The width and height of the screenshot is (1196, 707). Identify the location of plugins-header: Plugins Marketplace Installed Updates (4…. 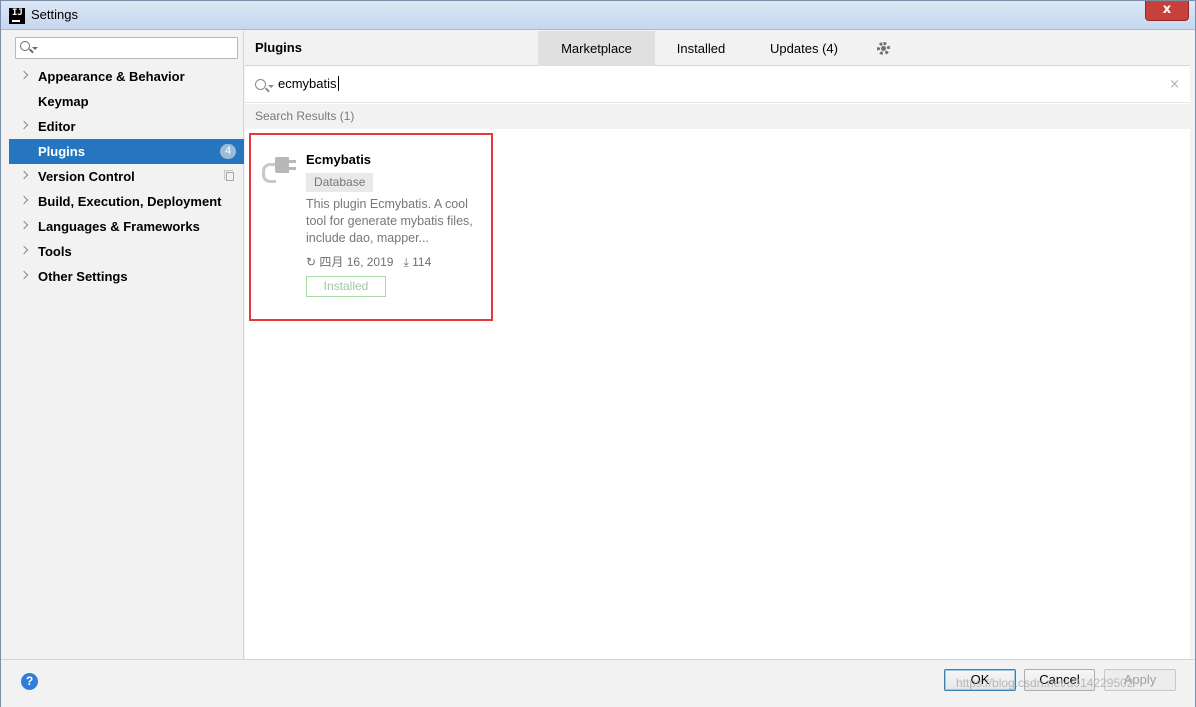
(717, 48).